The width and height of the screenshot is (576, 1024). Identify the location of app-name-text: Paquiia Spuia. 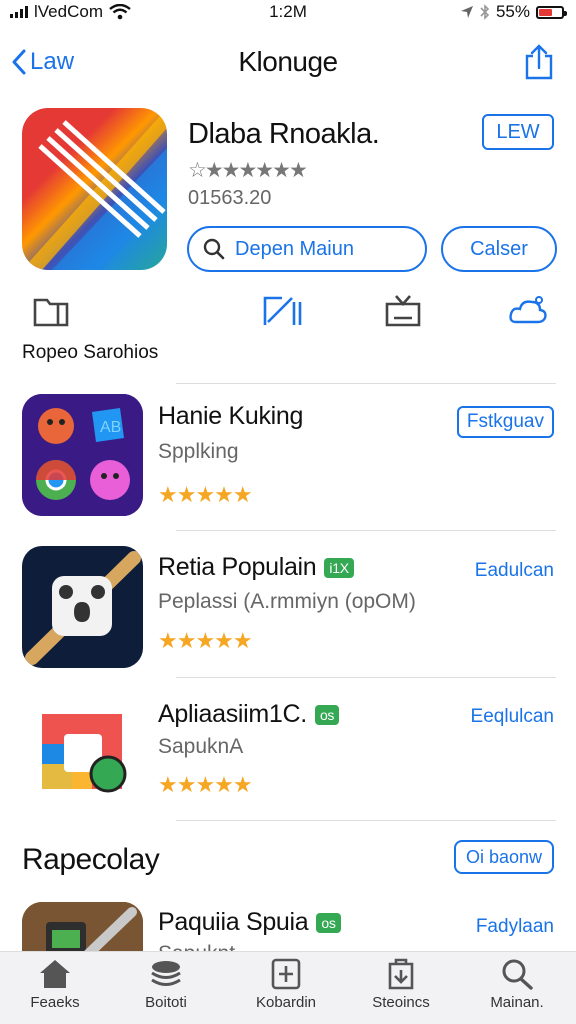
(233, 922).